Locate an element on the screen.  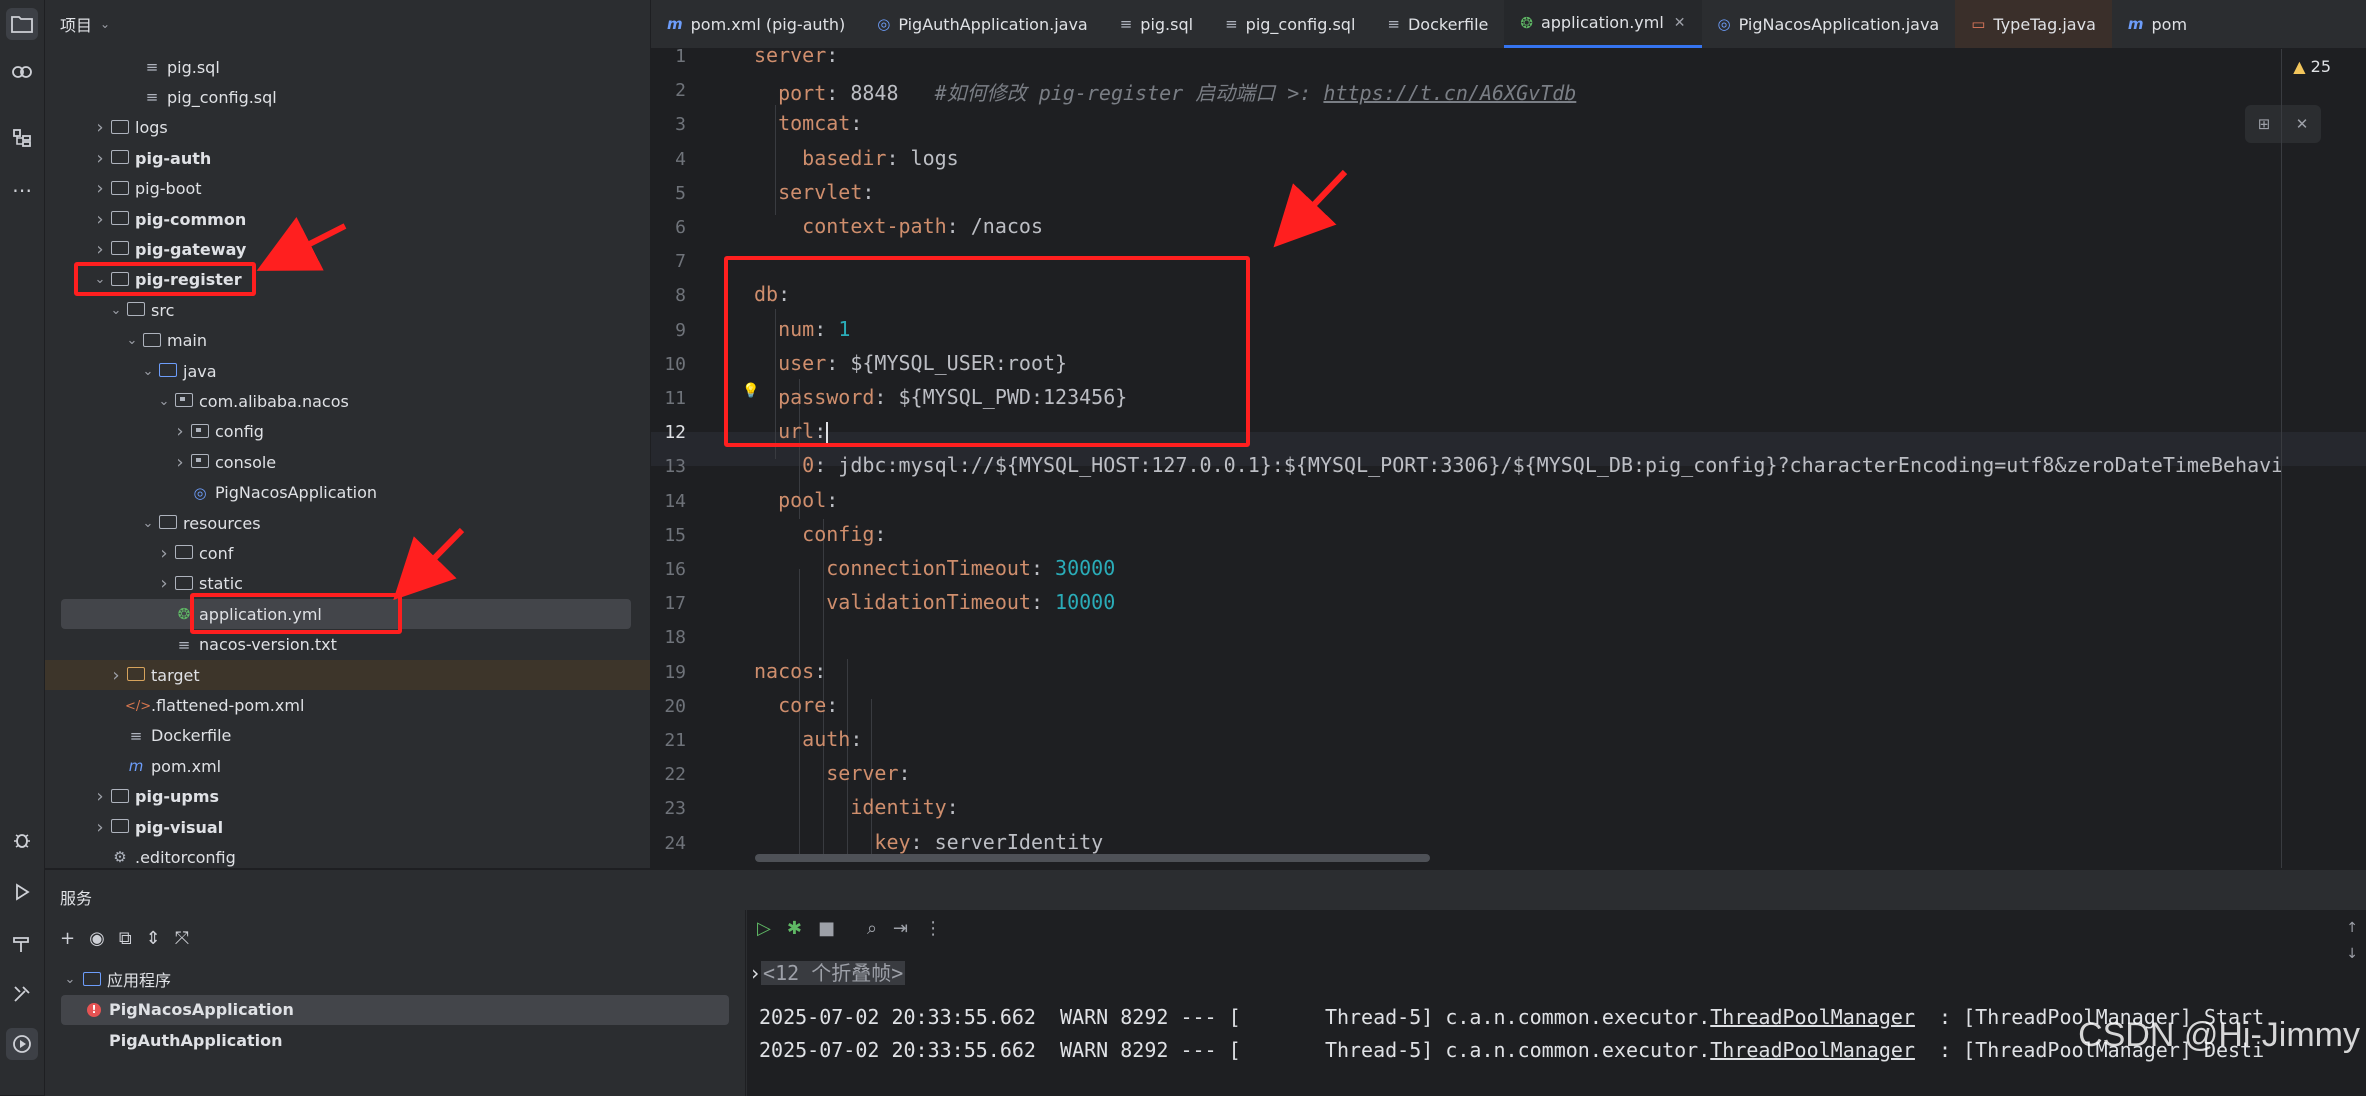
tree-item: m pom.xml is located at coordinates (164, 766).